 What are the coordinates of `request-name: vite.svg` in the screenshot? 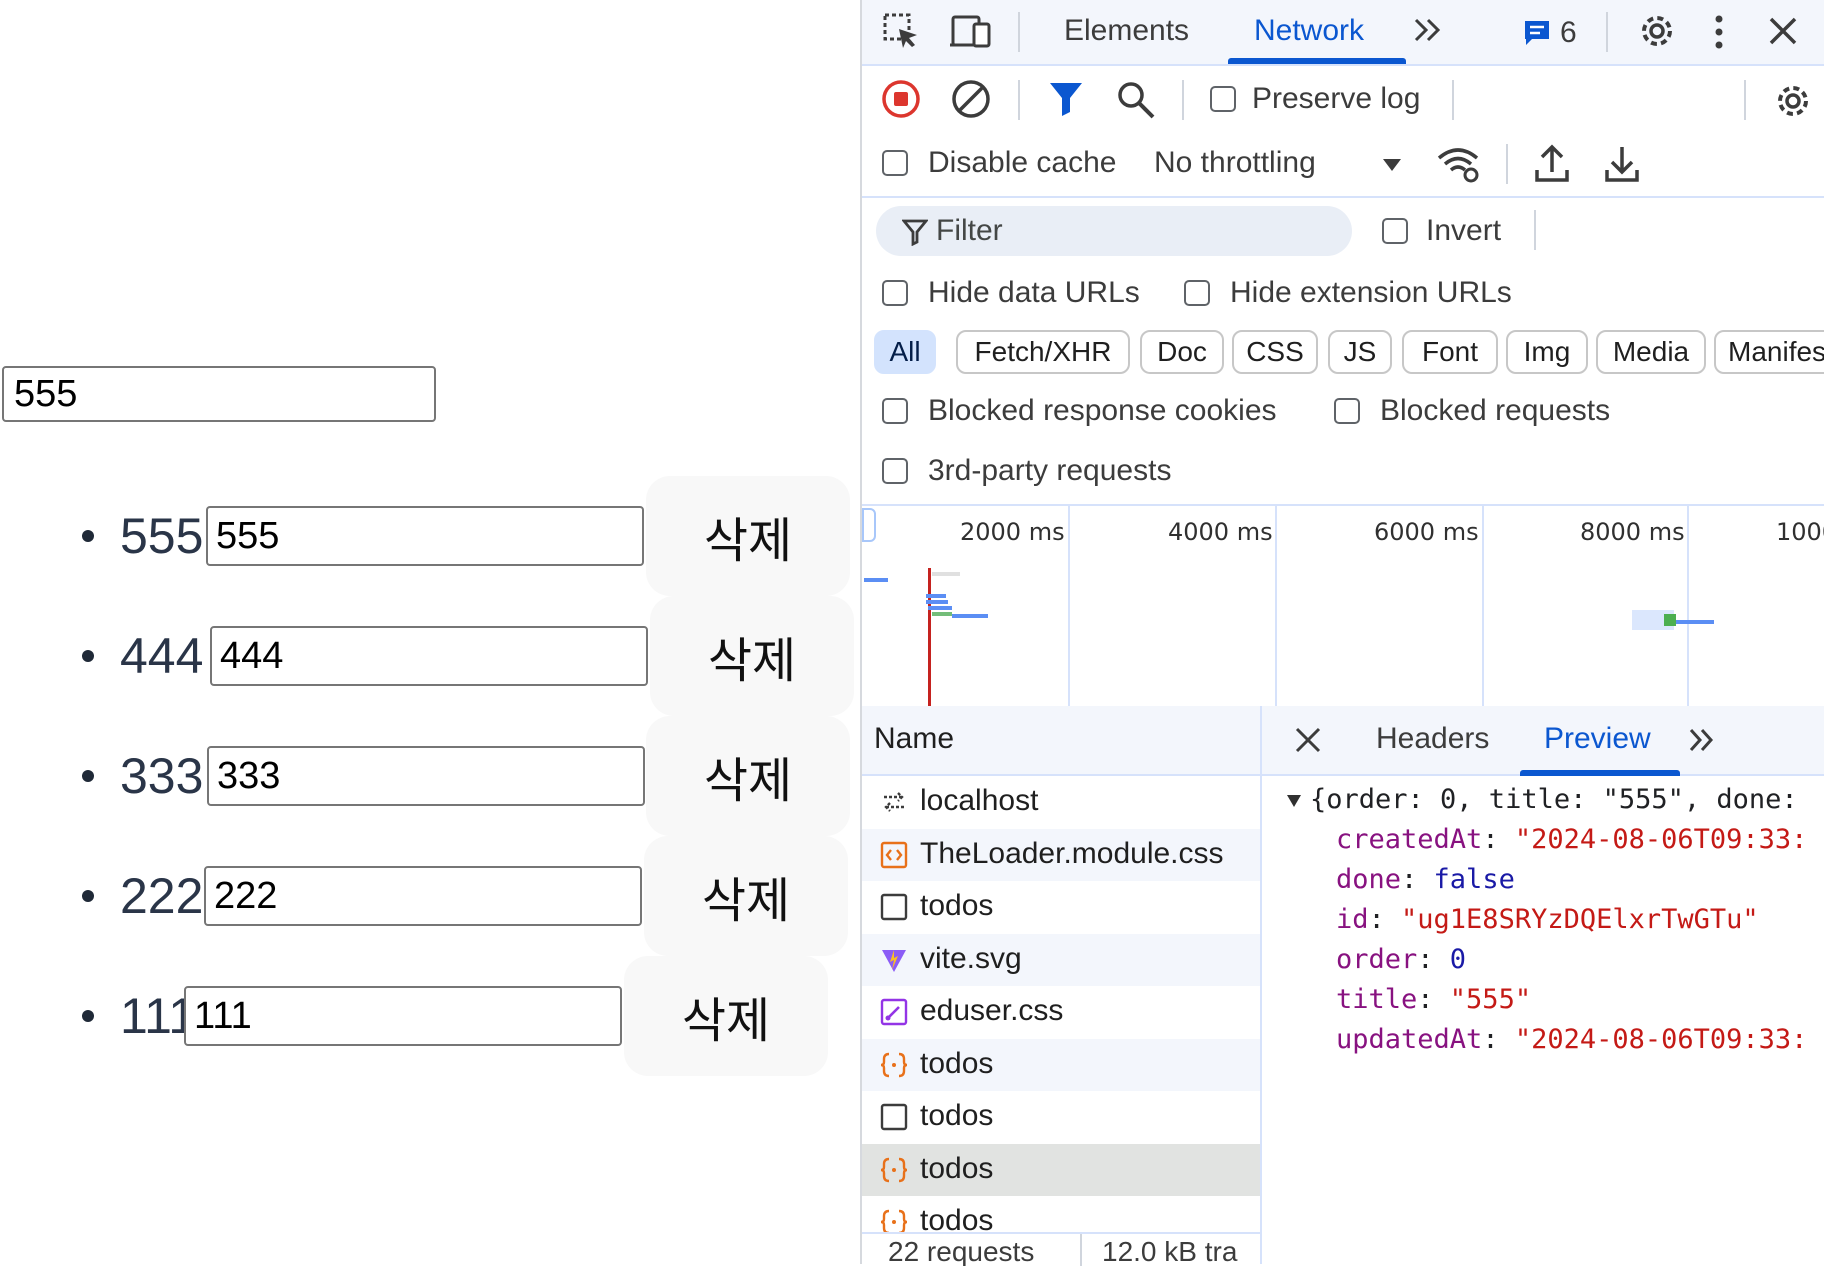 It's located at (971, 958).